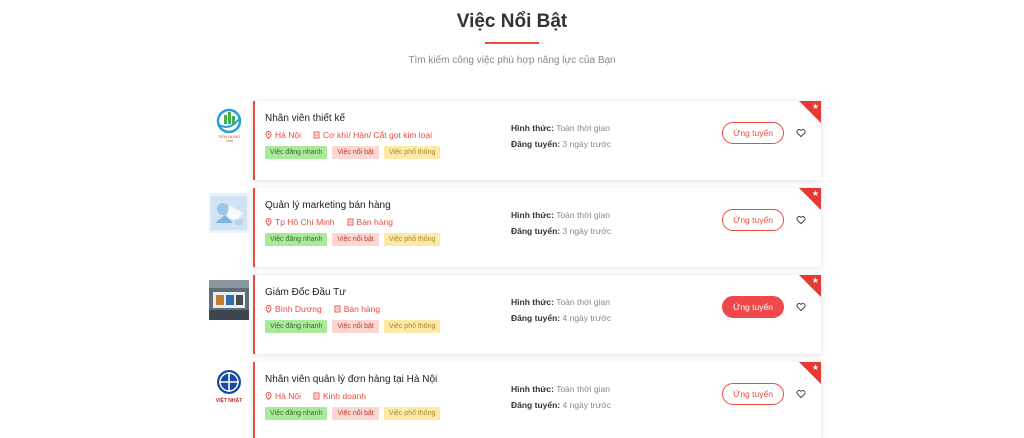 This screenshot has width=1024, height=438. I want to click on job-location: Tp Hồ Chí Minh, so click(300, 222).